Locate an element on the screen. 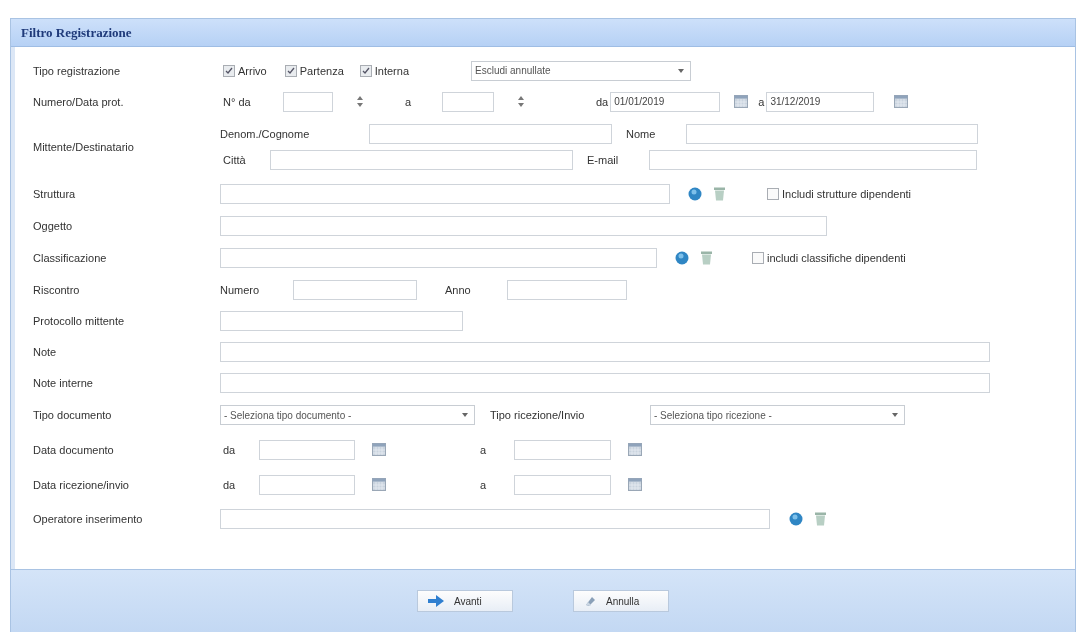 This screenshot has height=632, width=1086. field-label: Operatore inserimento is located at coordinates (88, 518).